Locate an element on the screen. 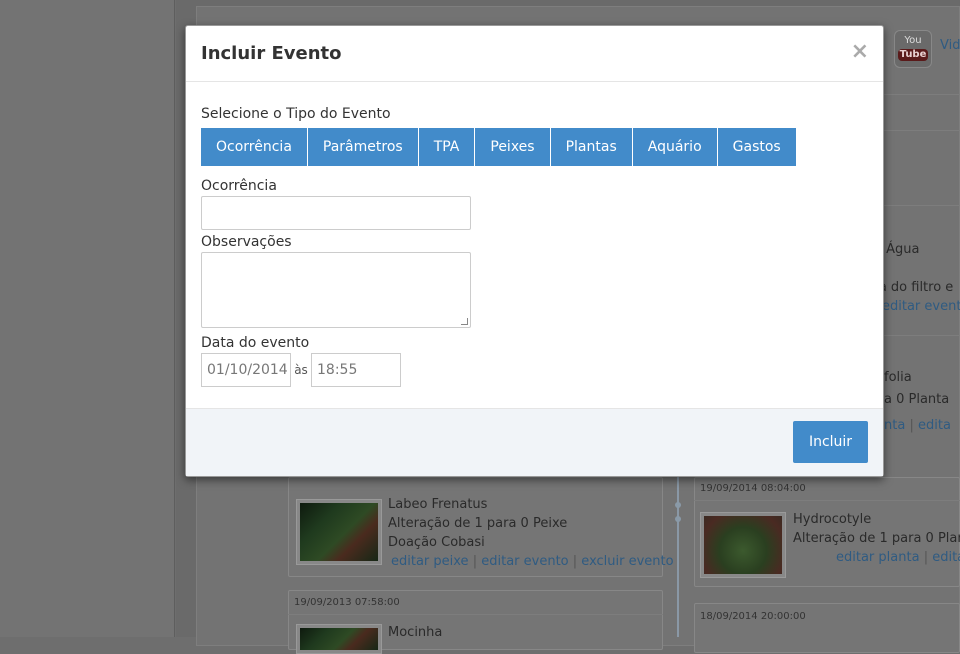 The image size is (960, 654). event-type-label: Selecione o Tipo do Evento is located at coordinates (296, 114).